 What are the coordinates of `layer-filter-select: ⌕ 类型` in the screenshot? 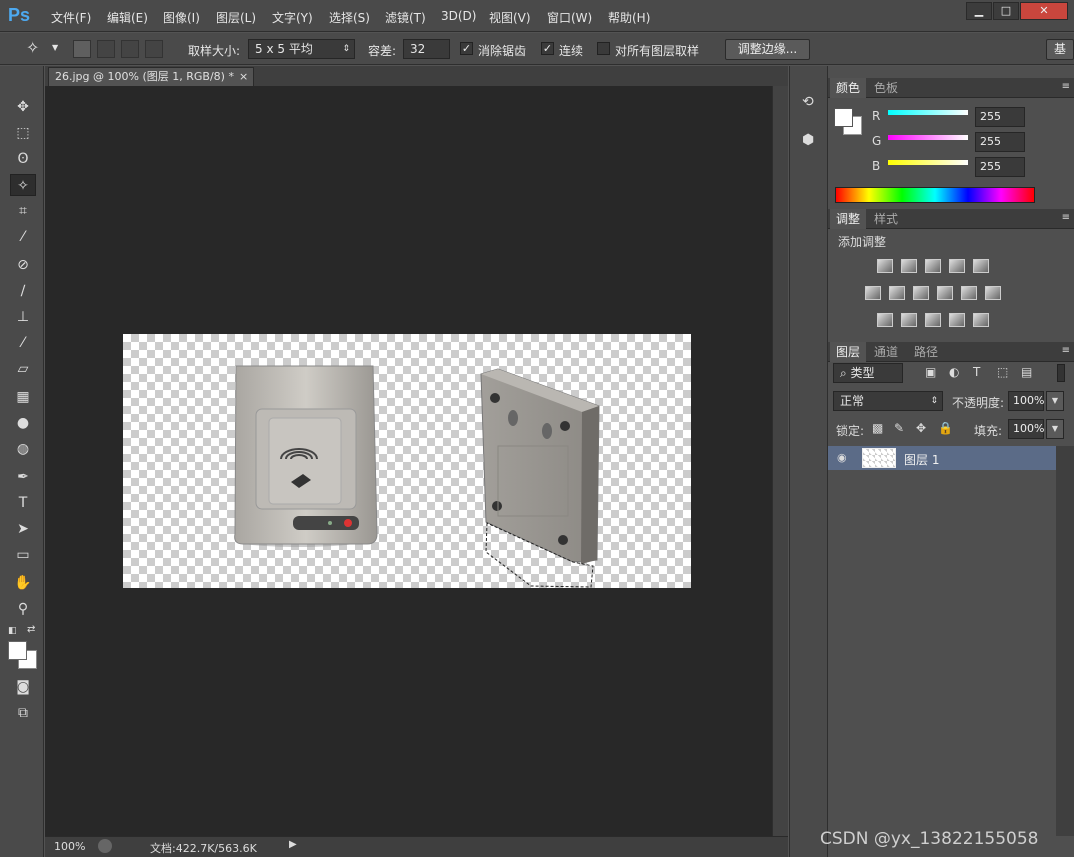 It's located at (868, 373).